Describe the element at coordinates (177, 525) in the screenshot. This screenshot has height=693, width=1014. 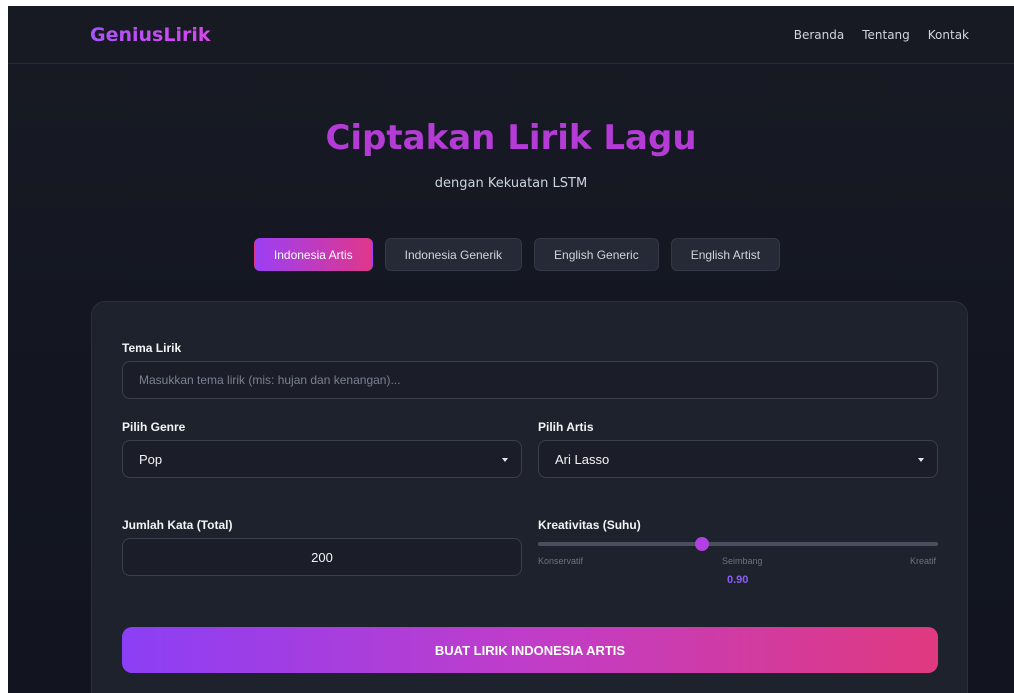
I see `word-count-label: Jumlah Kata (Total)` at that location.